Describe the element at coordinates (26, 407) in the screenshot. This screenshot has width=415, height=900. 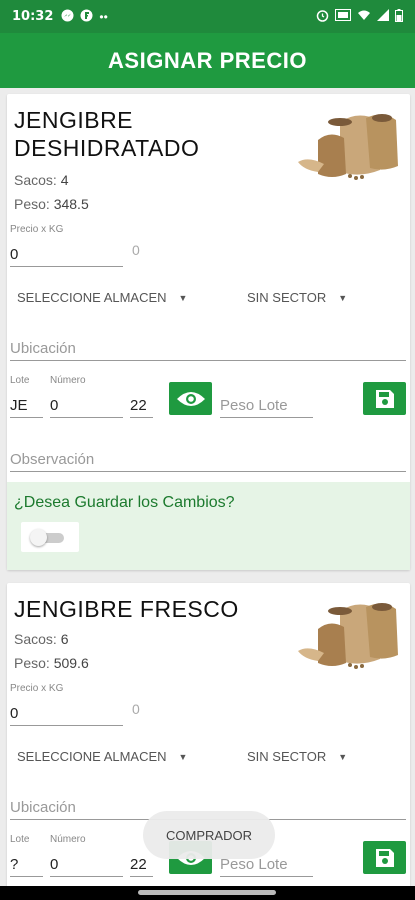
I see `lote-input: JE` at that location.